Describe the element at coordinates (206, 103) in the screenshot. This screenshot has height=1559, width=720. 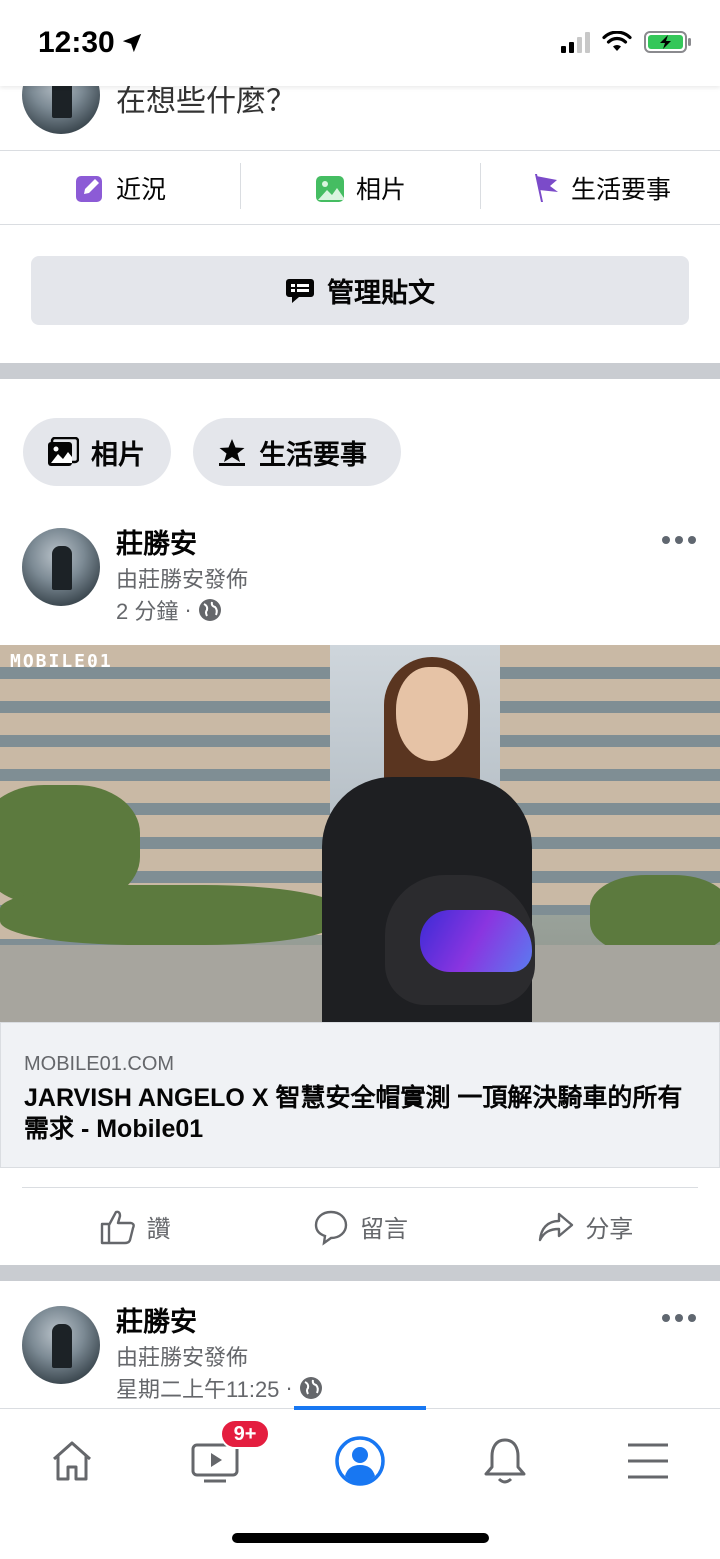
I see `composer-prompt: 在想些什麼？` at that location.